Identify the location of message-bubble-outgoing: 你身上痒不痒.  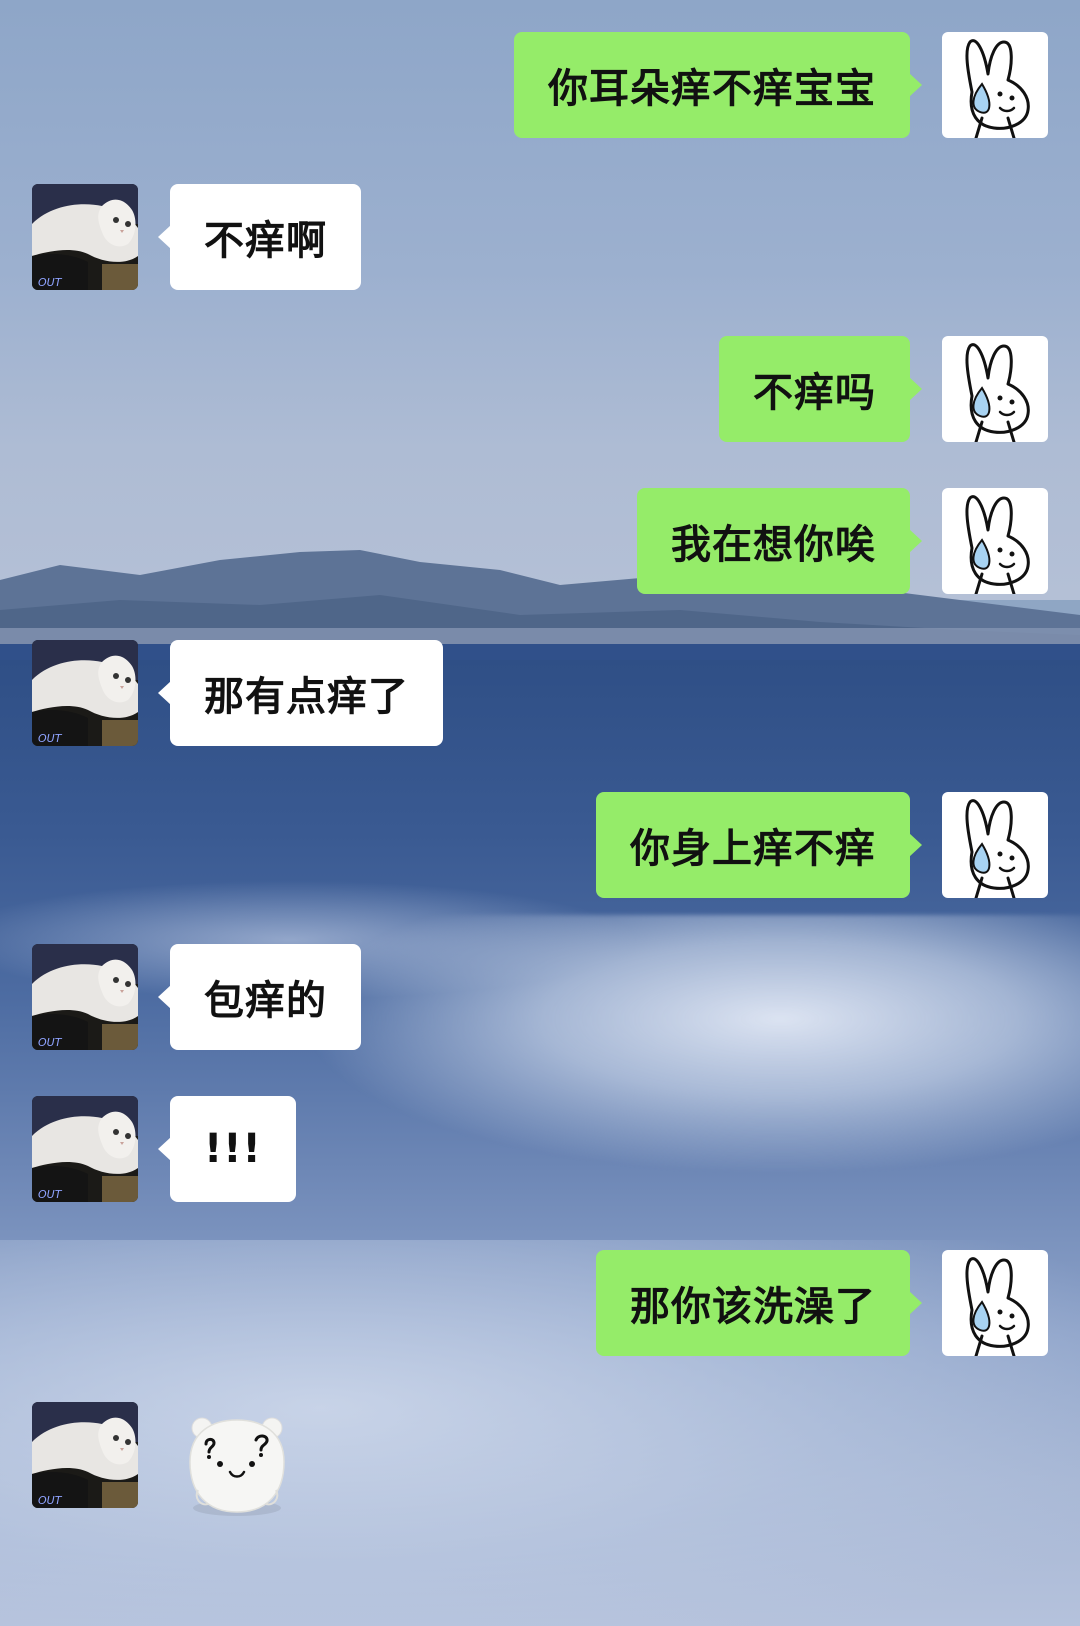
(759, 845).